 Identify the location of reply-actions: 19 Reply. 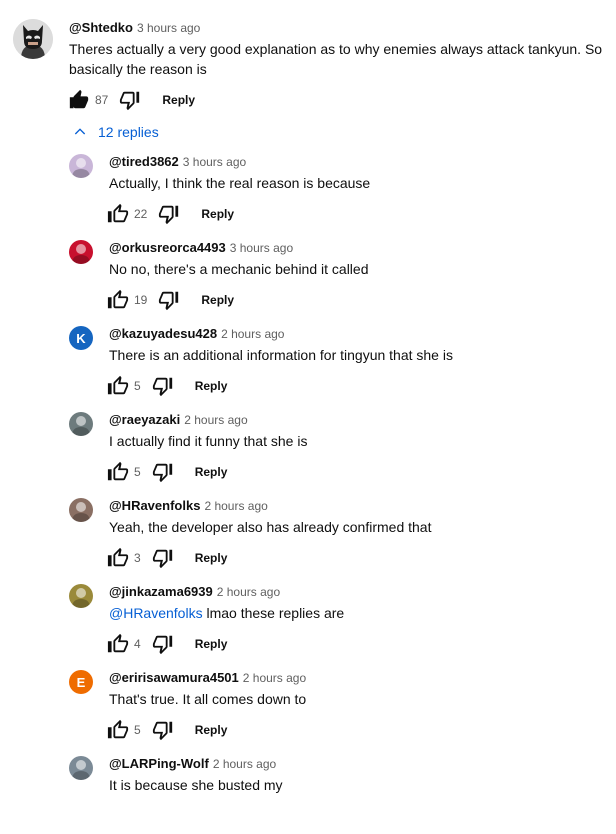
(170, 300).